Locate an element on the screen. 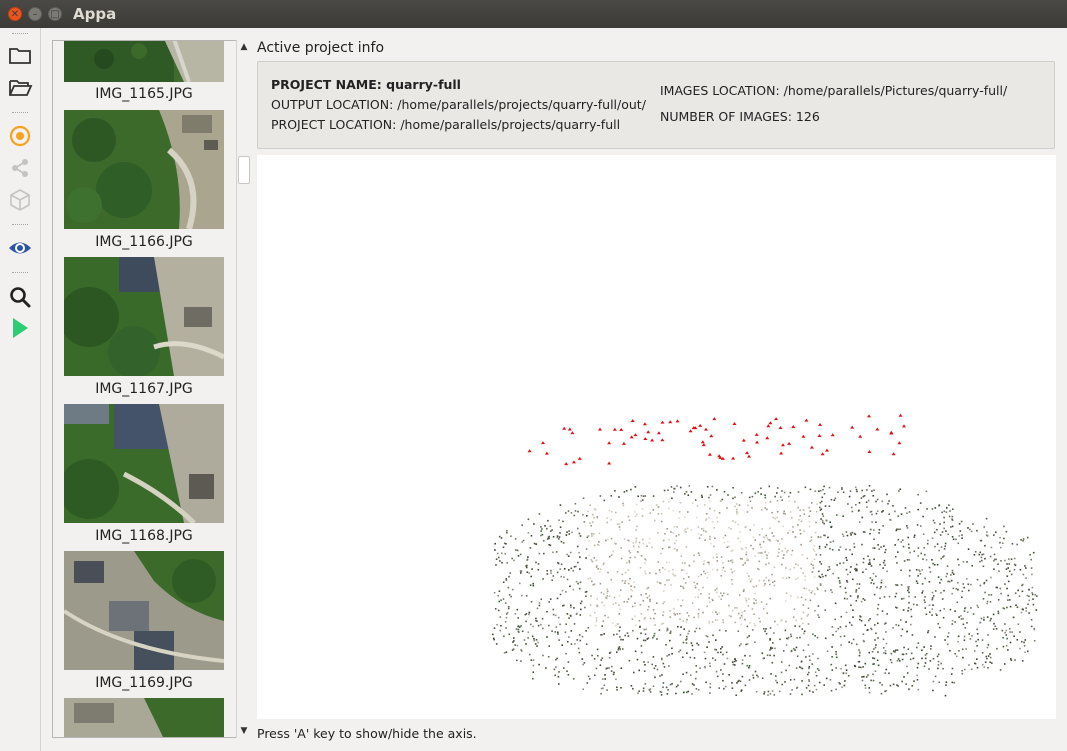  scroll-up-arrow-icon: ▲ is located at coordinates (244, 47).